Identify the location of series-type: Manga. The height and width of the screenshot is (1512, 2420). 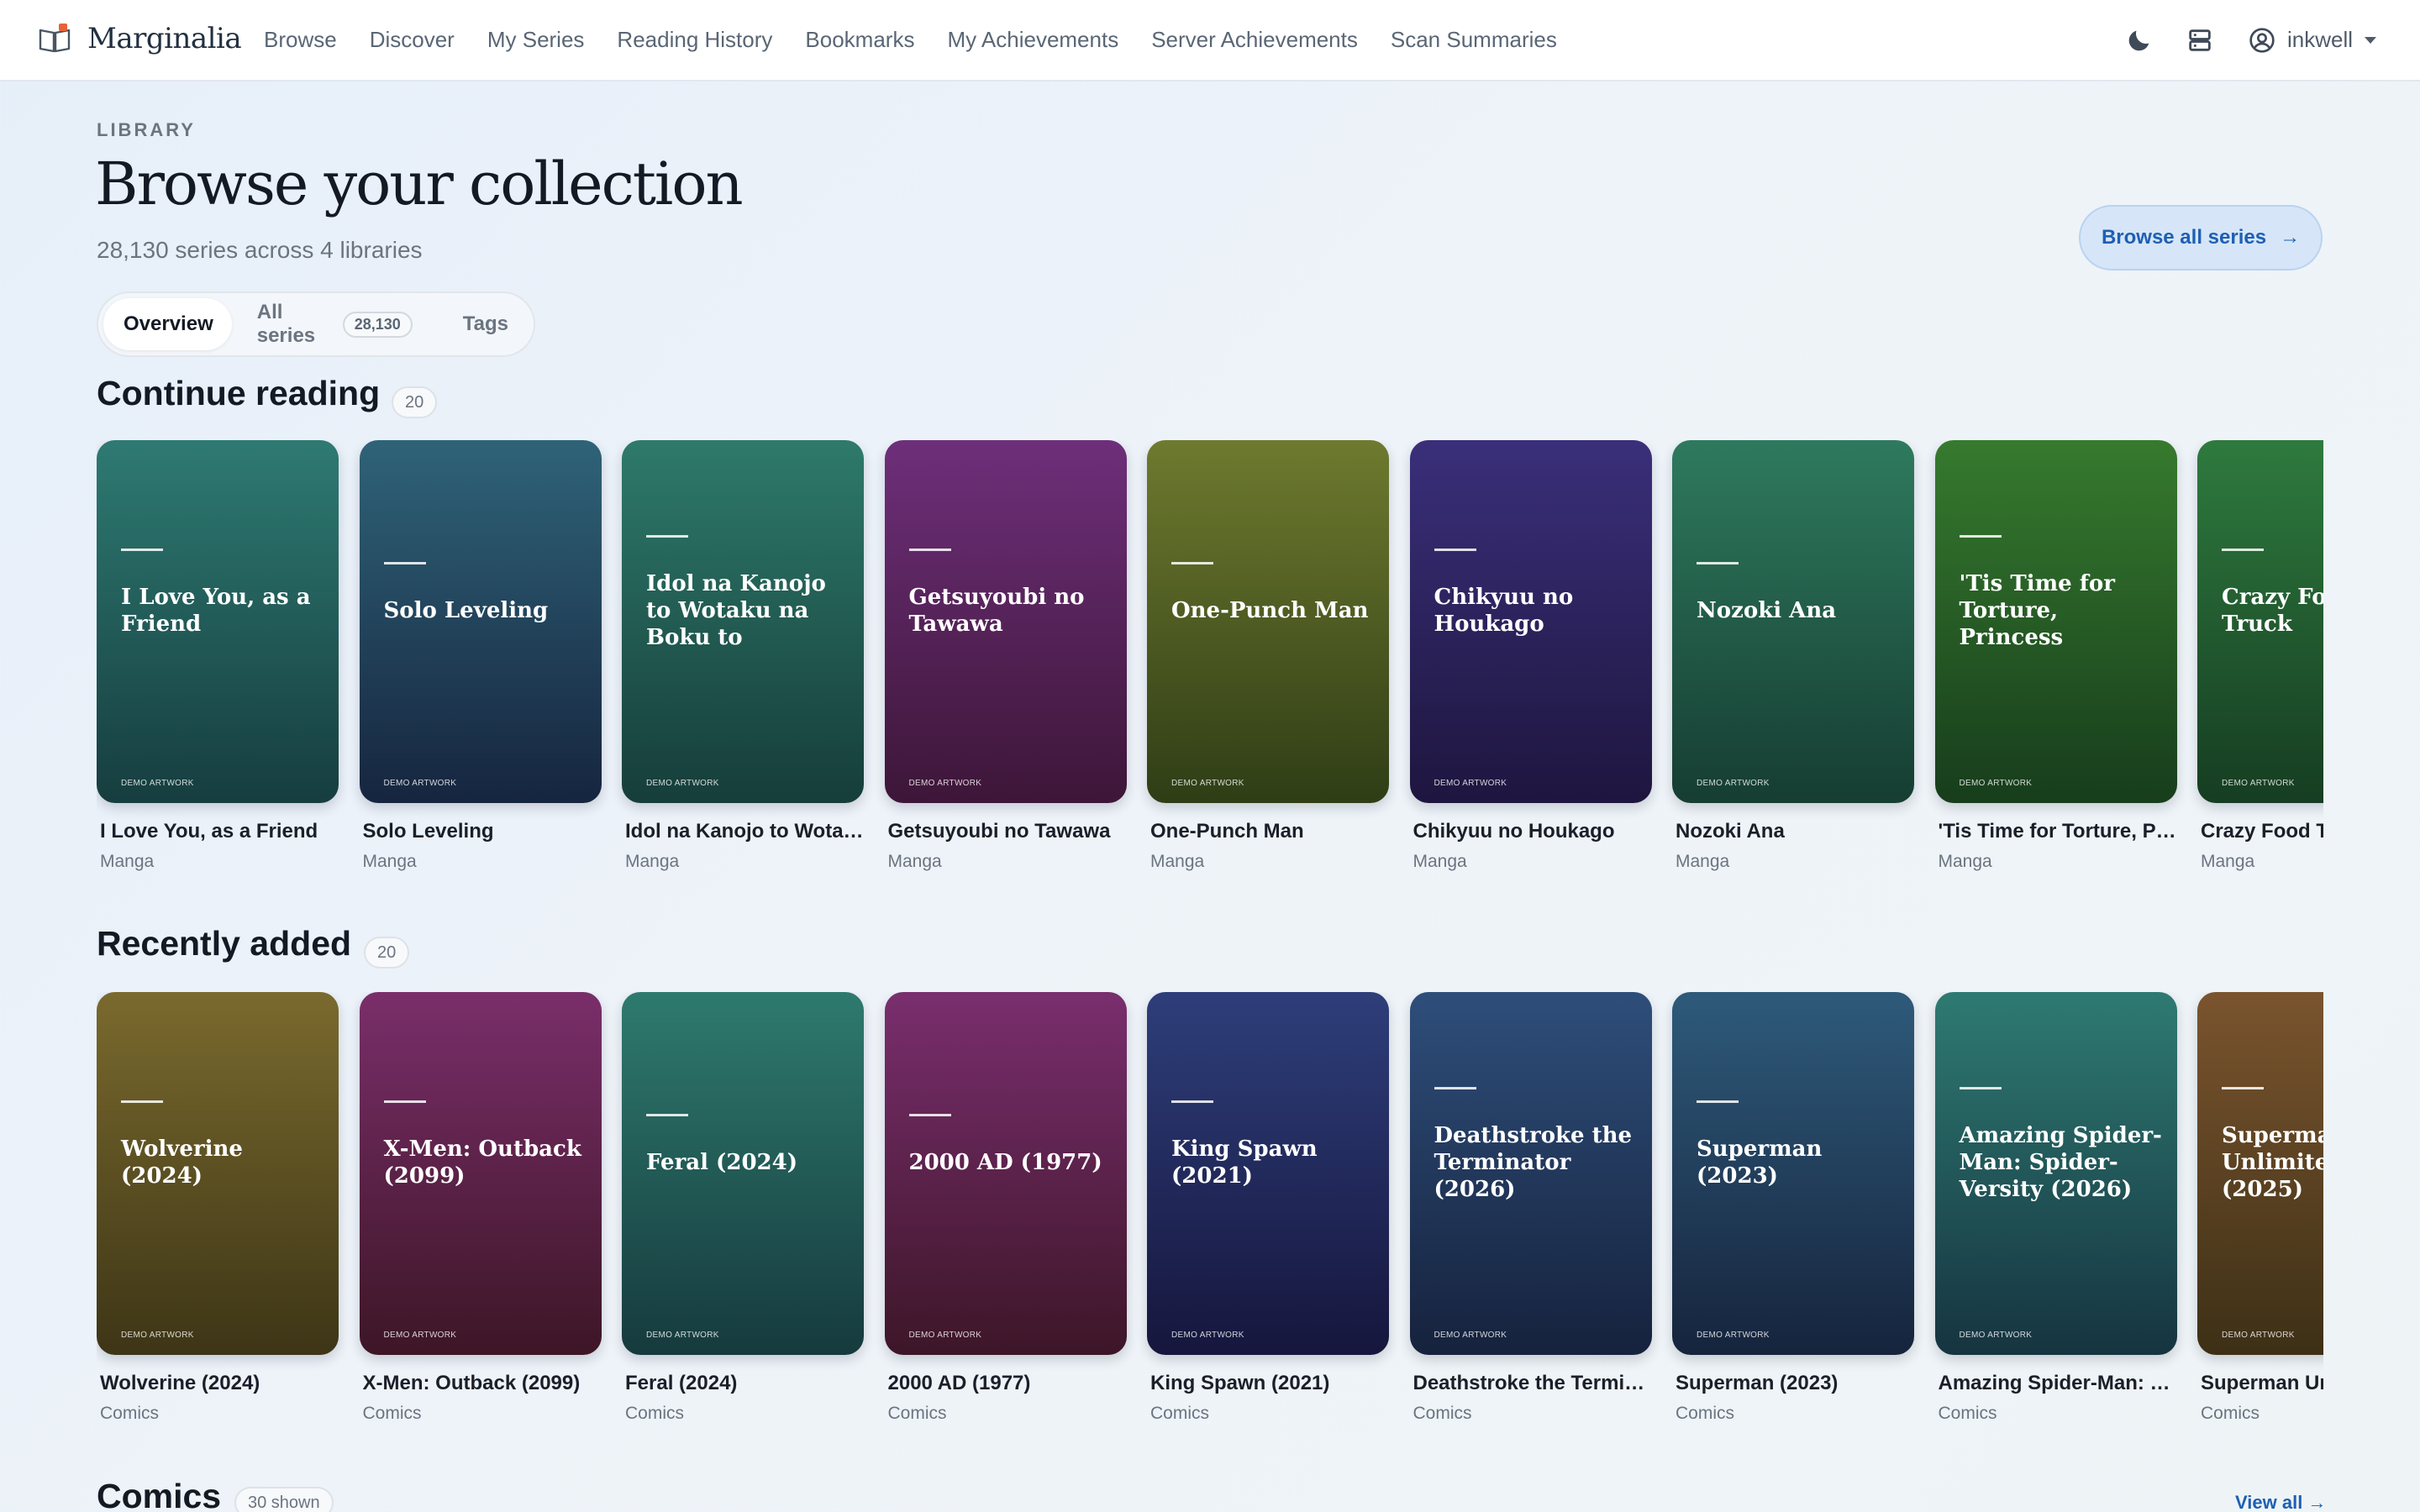
(2228, 861).